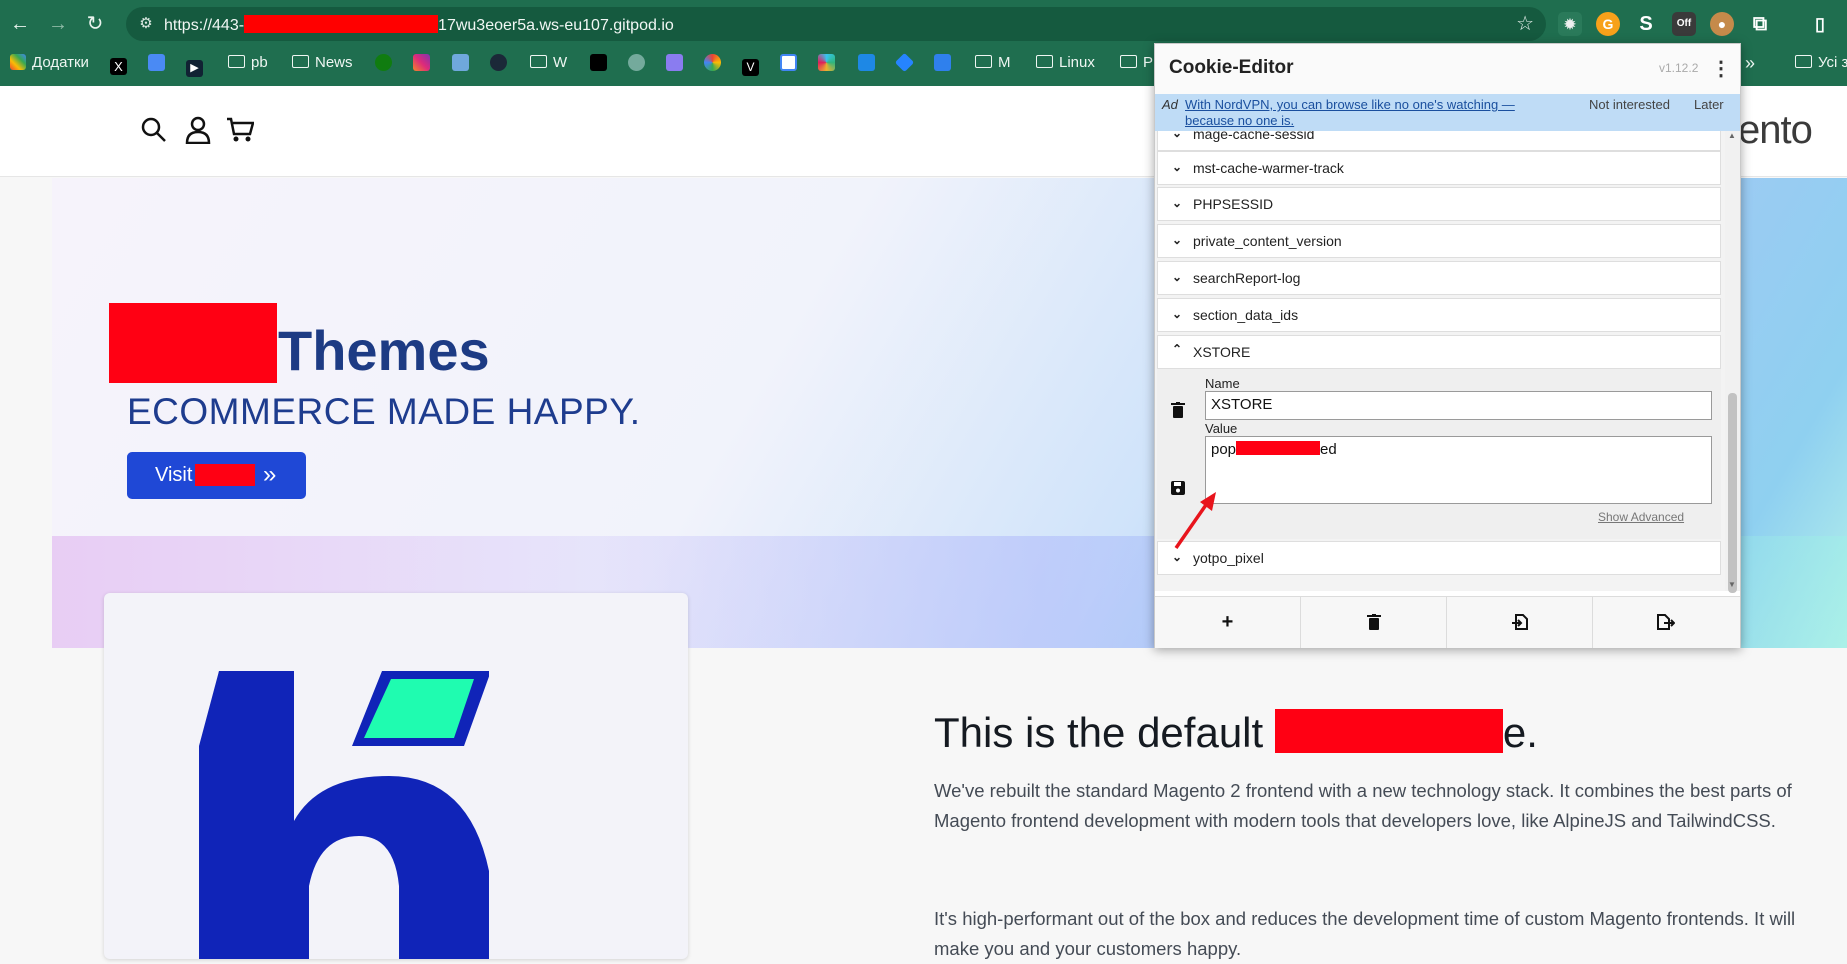 The image size is (1847, 964). Describe the element at coordinates (198, 130) in the screenshot. I see `account-icon` at that location.